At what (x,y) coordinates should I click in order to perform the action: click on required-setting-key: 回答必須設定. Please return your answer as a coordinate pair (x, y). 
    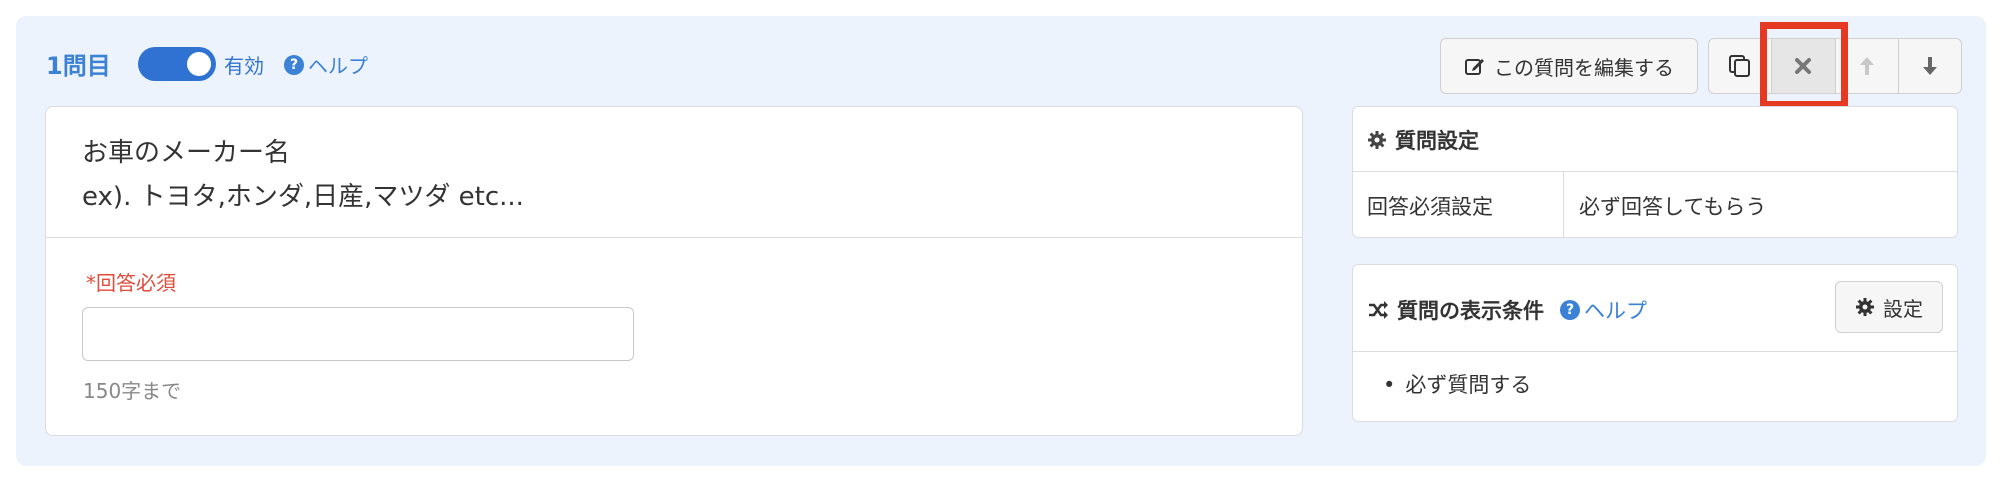
    Looking at the image, I should click on (1430, 207).